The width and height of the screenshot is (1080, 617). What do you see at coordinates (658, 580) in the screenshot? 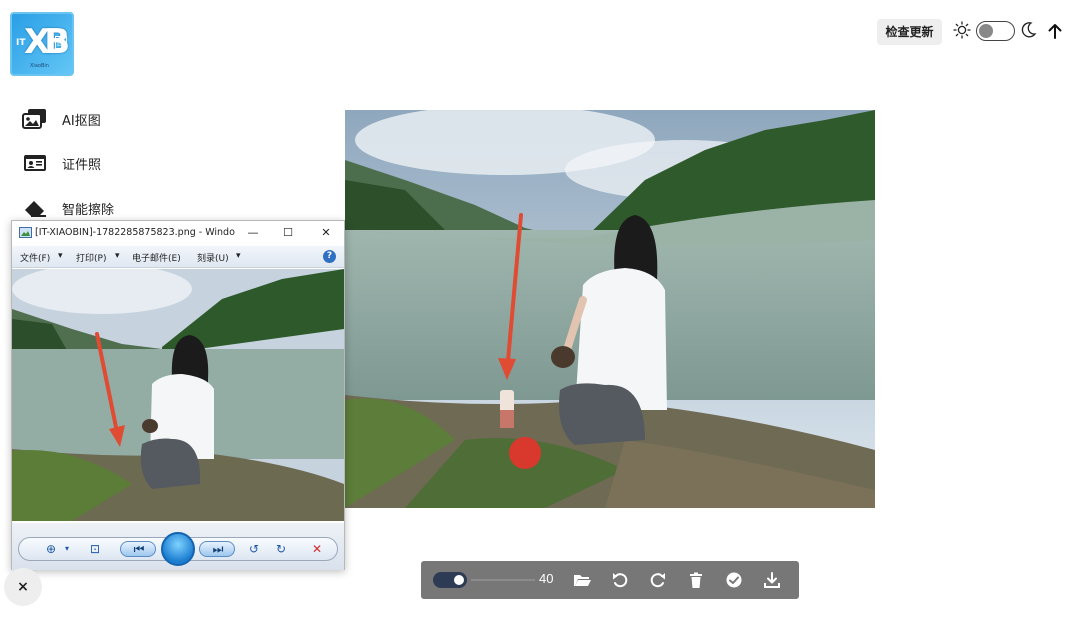
I see `redo-icon` at bounding box center [658, 580].